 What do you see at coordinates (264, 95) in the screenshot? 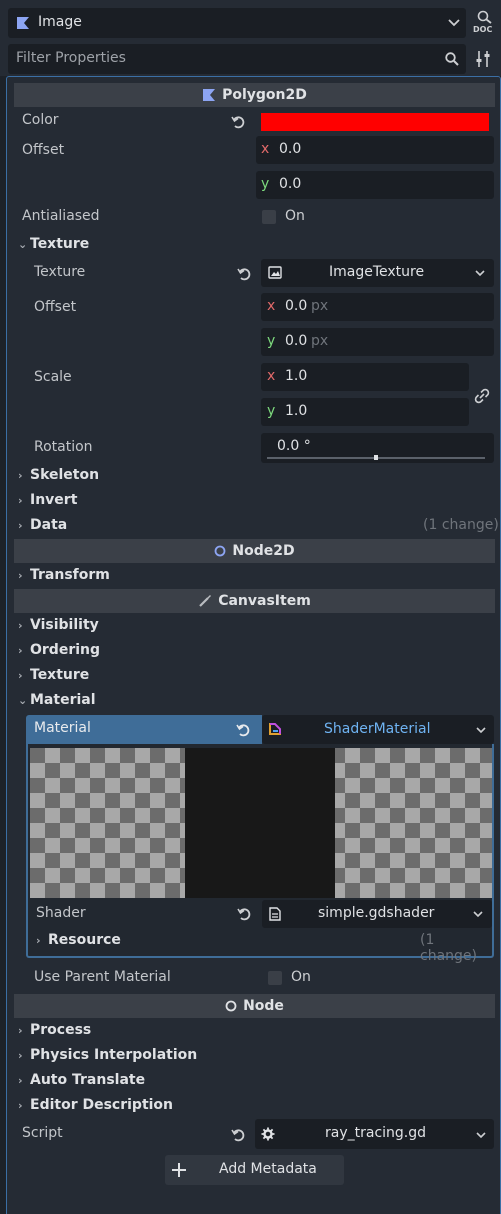
I see `polygon2d-title: Polygon2D` at bounding box center [264, 95].